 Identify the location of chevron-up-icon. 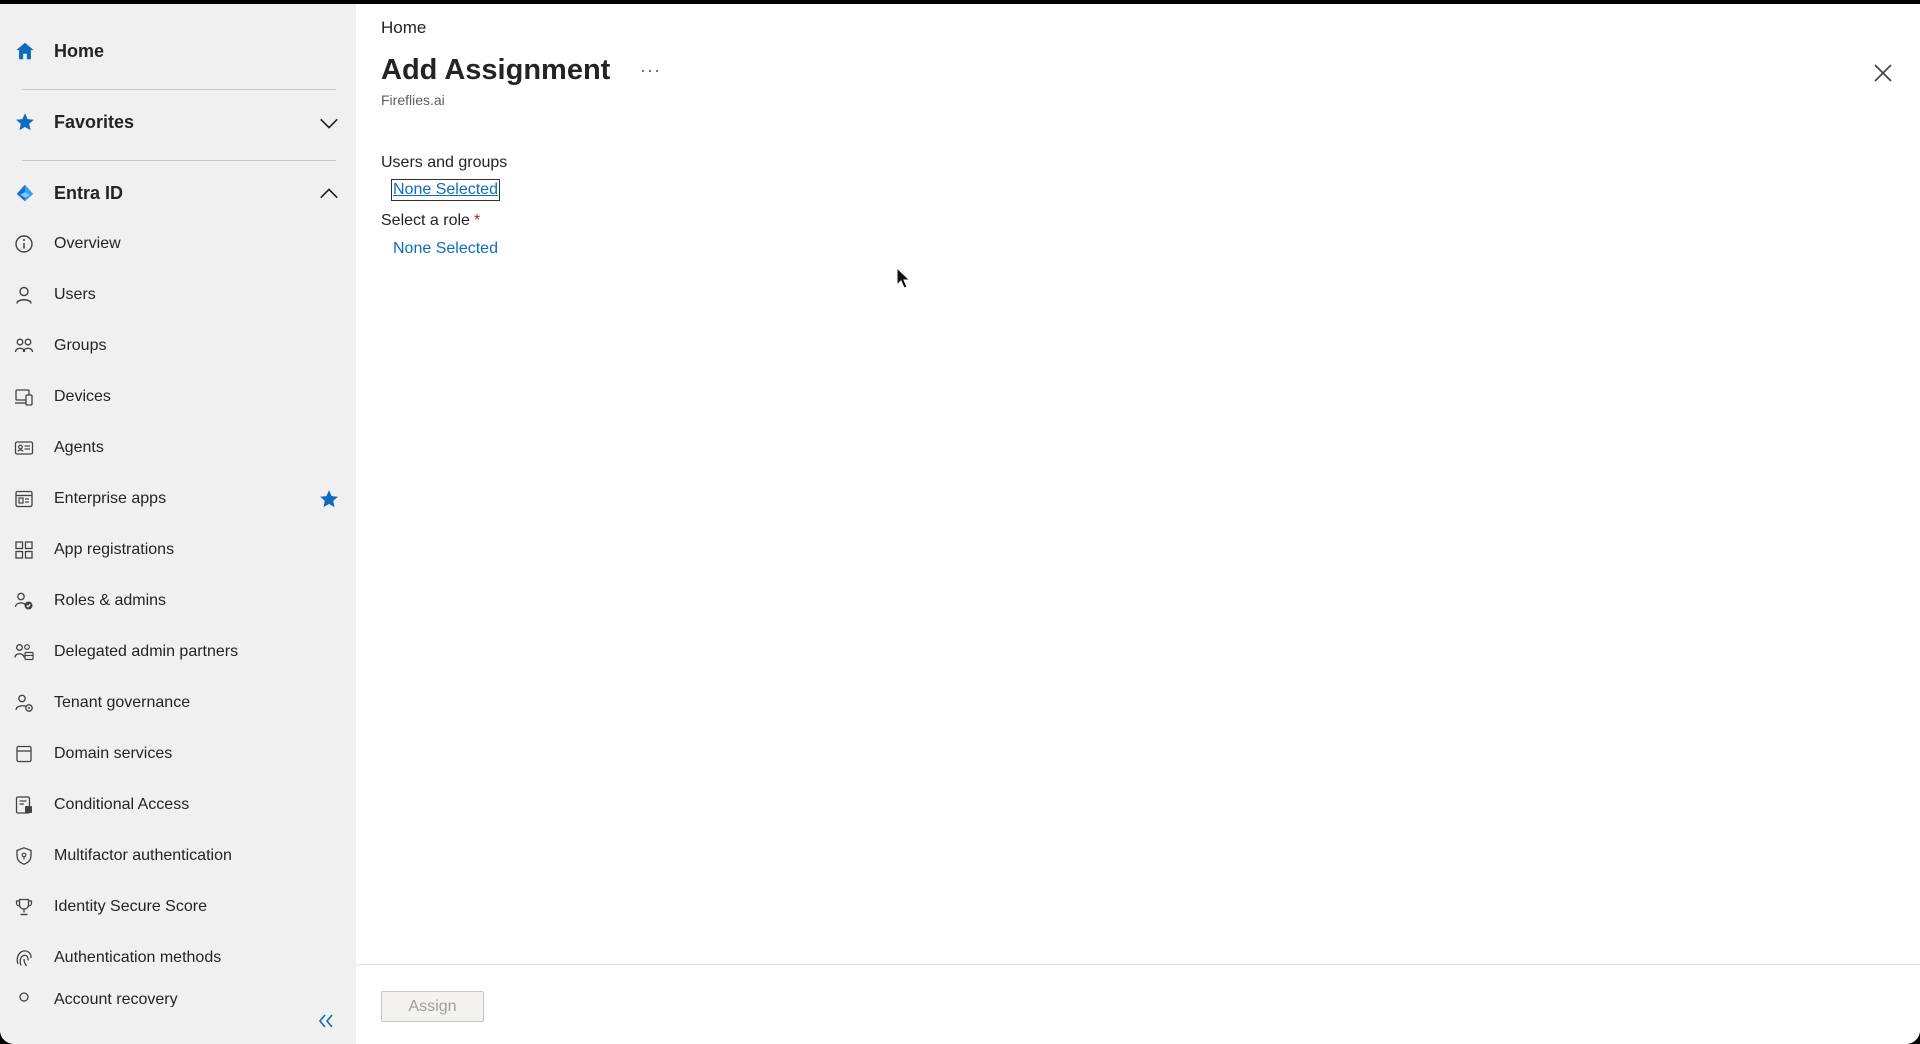
(329, 194).